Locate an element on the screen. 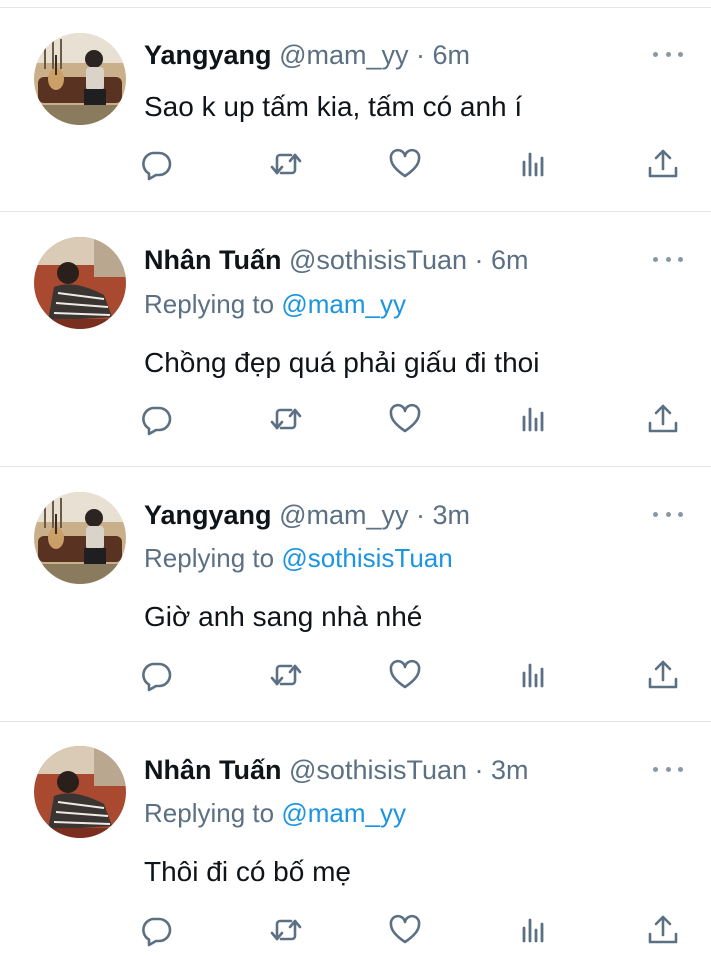  tweet-text: Thôi đi có bố mẹ is located at coordinates (247, 871).